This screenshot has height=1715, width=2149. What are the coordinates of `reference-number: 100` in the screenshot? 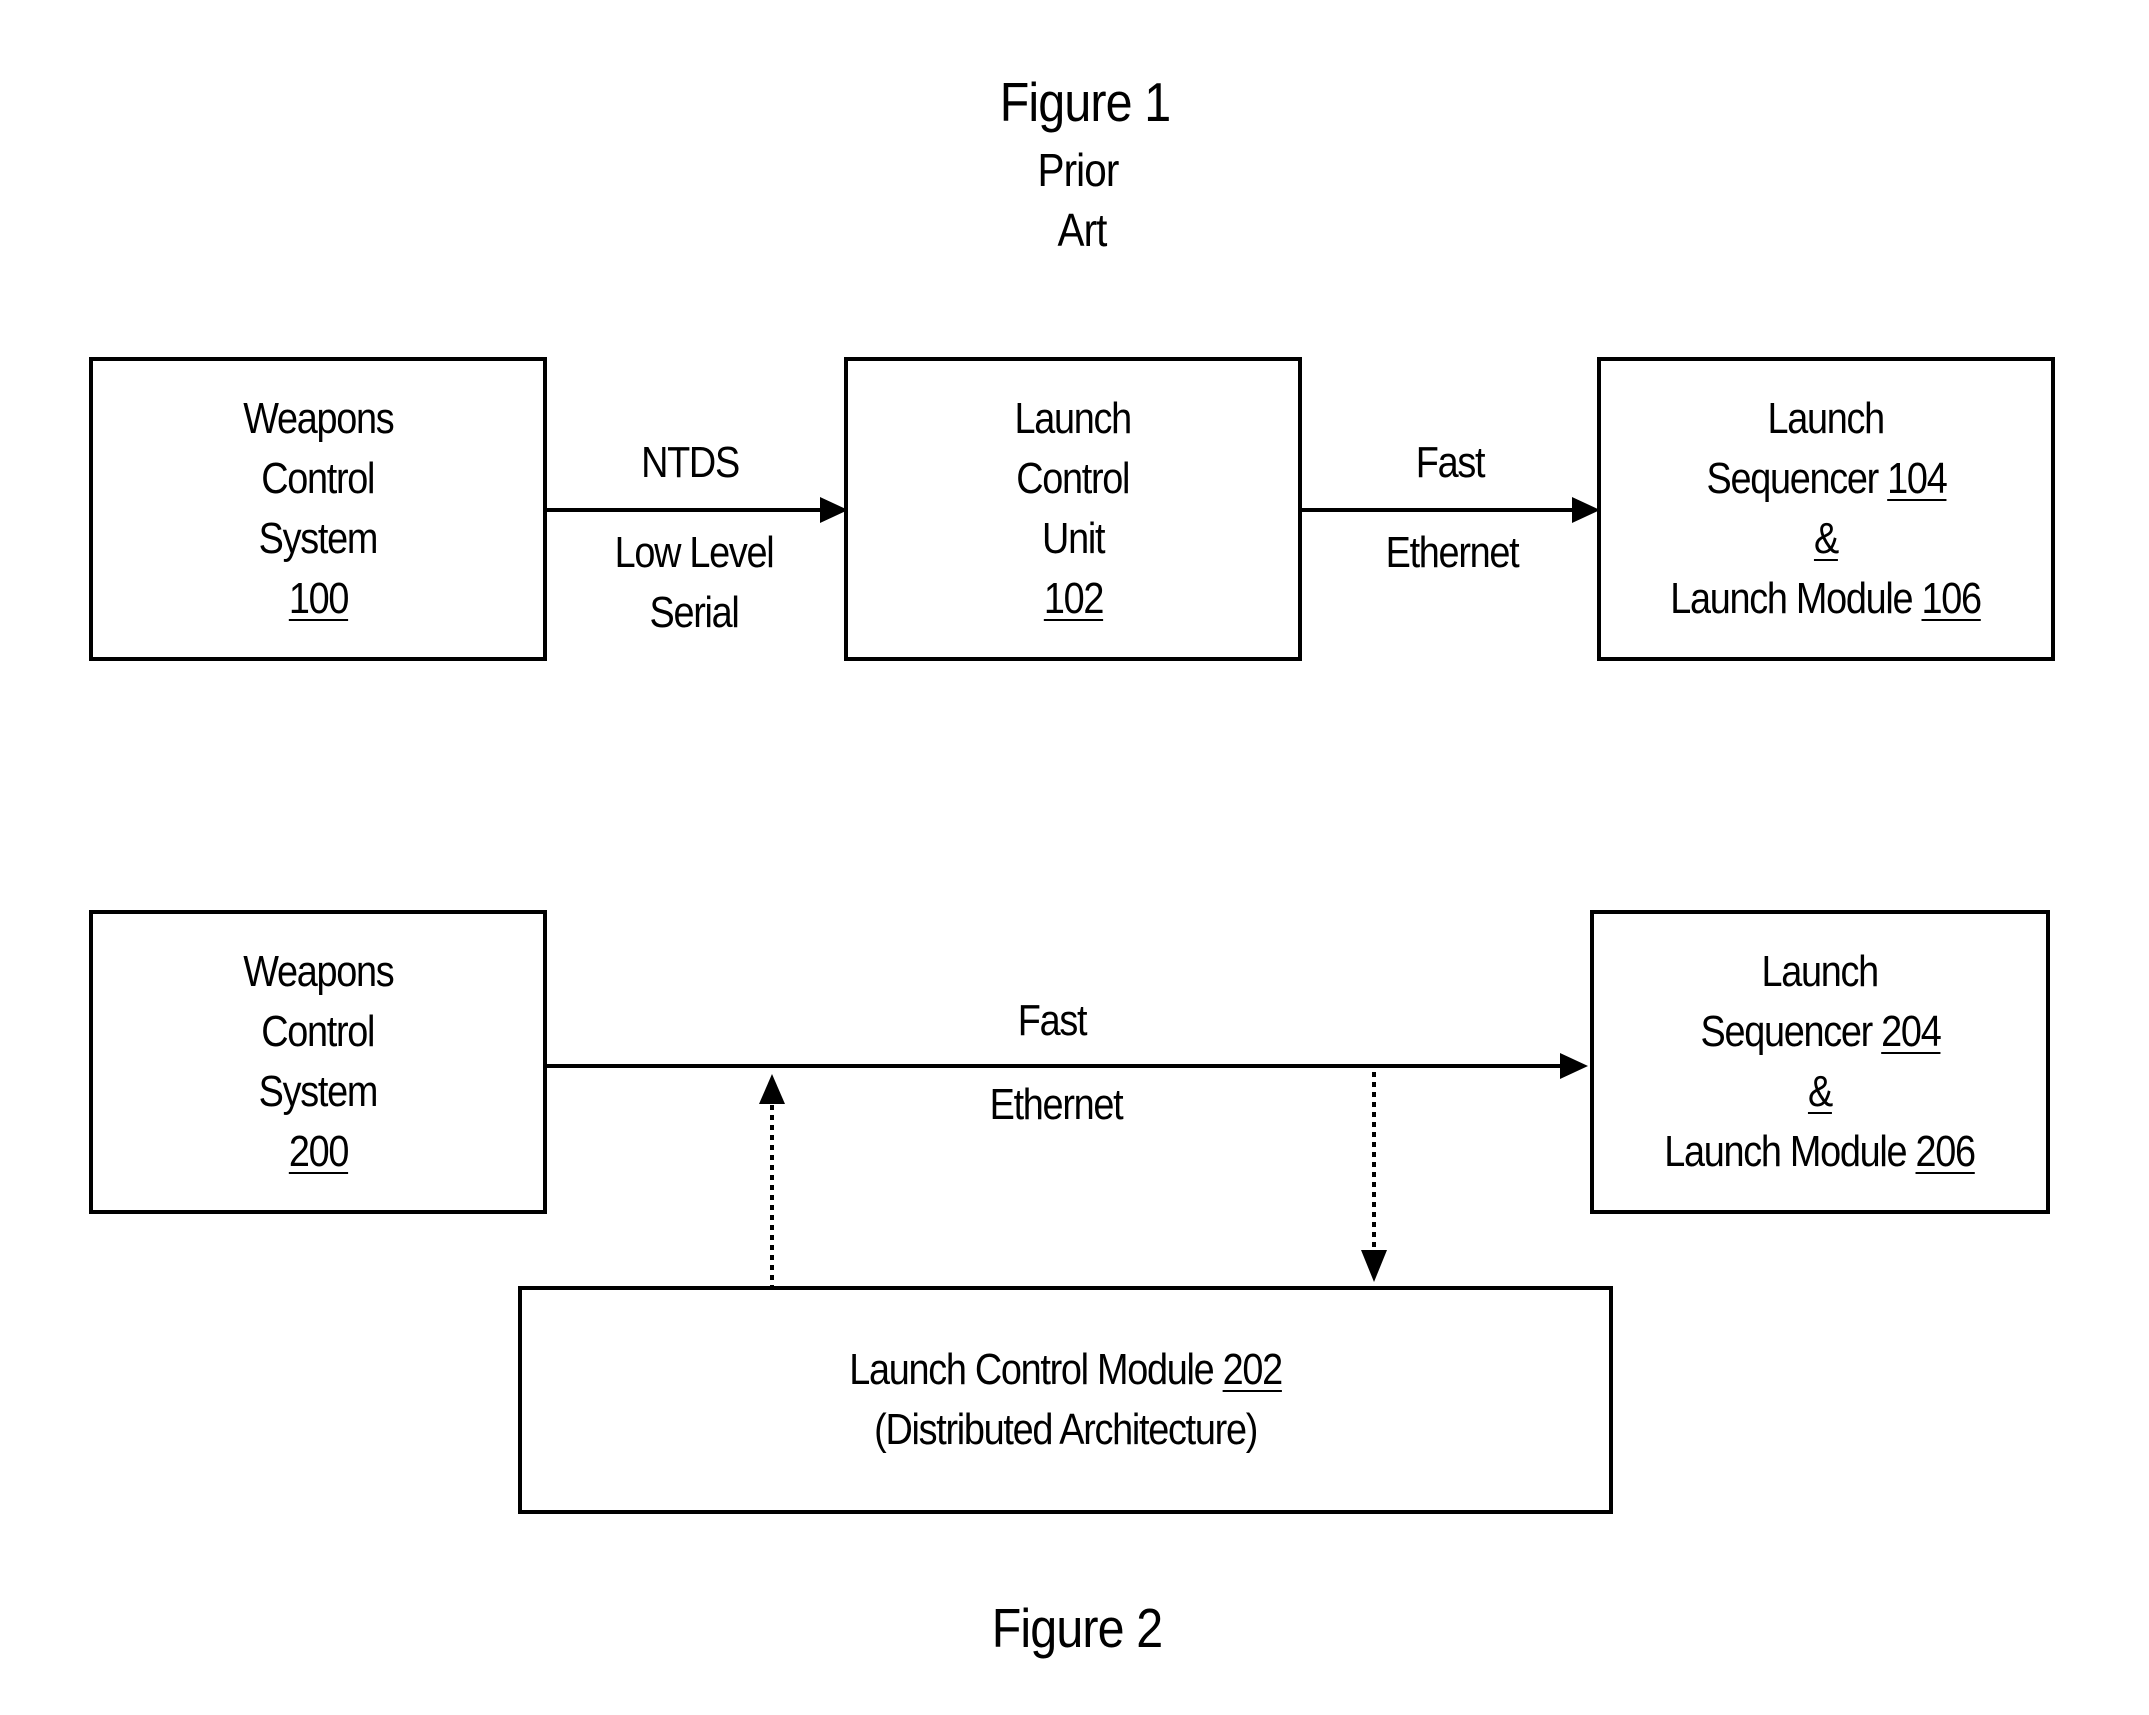 It's located at (318, 598).